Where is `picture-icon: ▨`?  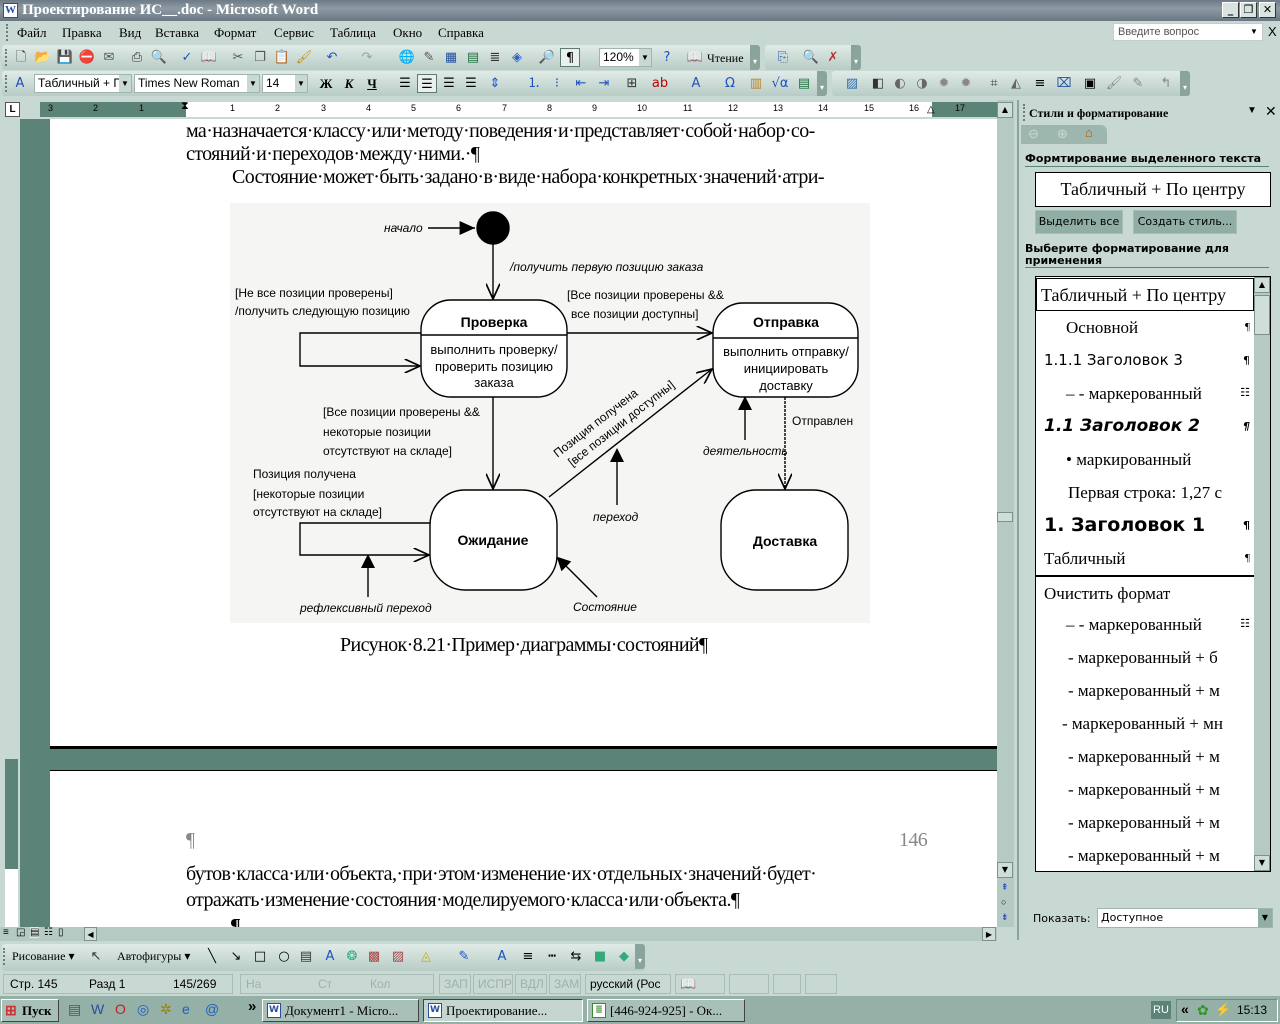 picture-icon: ▨ is located at coordinates (398, 956).